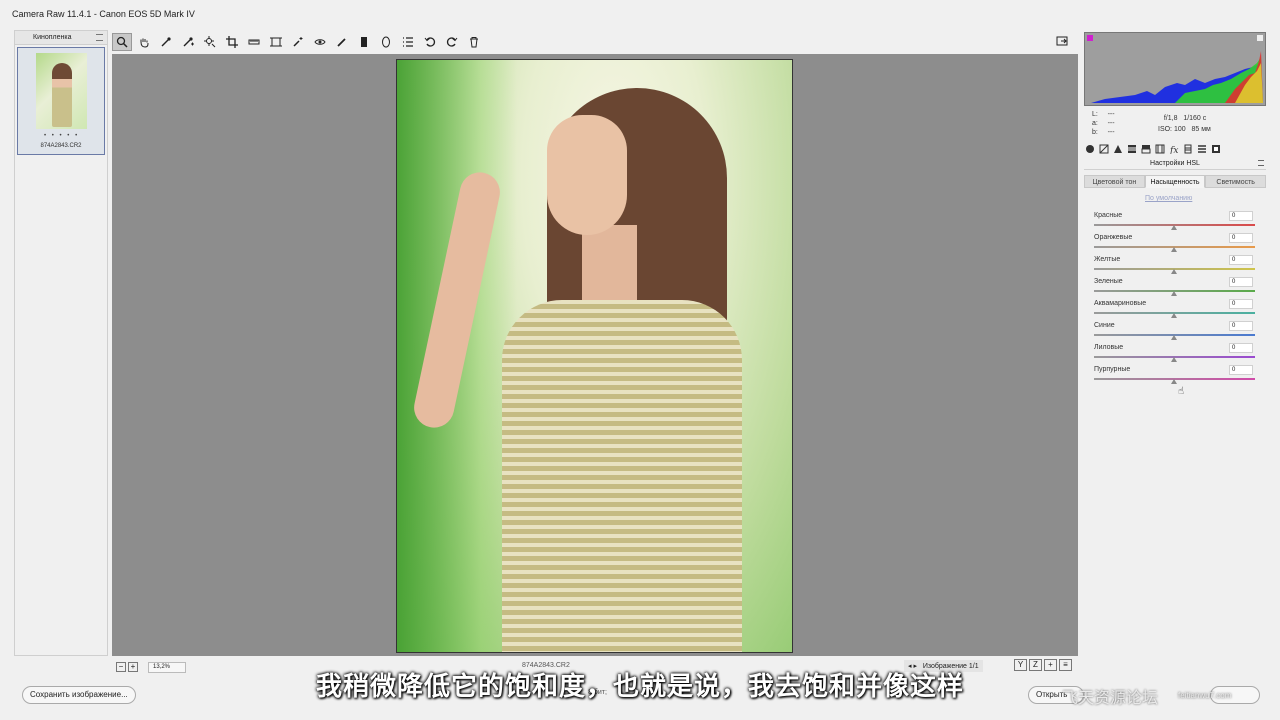 This screenshot has height=720, width=1280. I want to click on slider-row: Синие 0, so click(1174, 331).